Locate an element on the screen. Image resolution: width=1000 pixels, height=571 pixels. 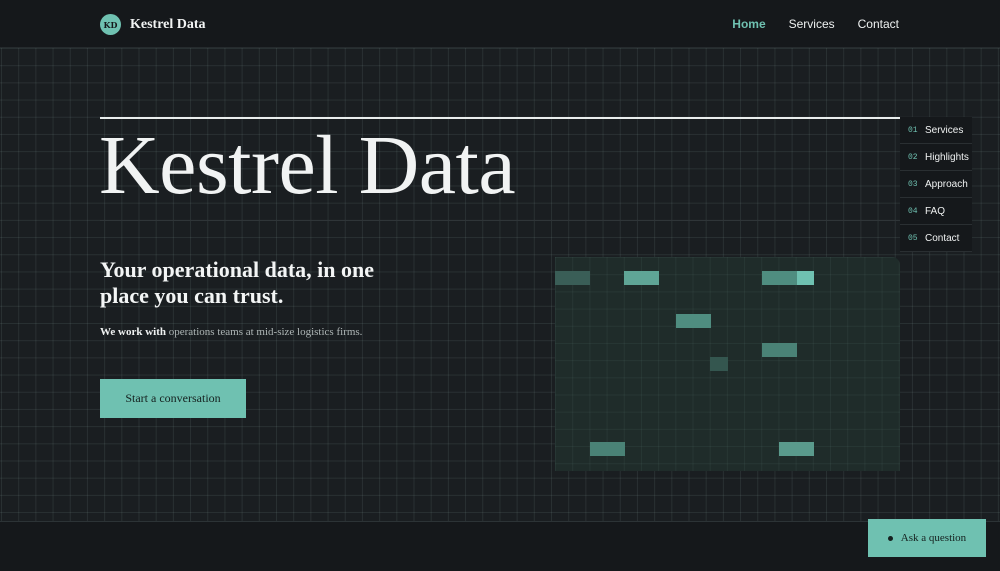
hero-divider is located at coordinates (500, 220).